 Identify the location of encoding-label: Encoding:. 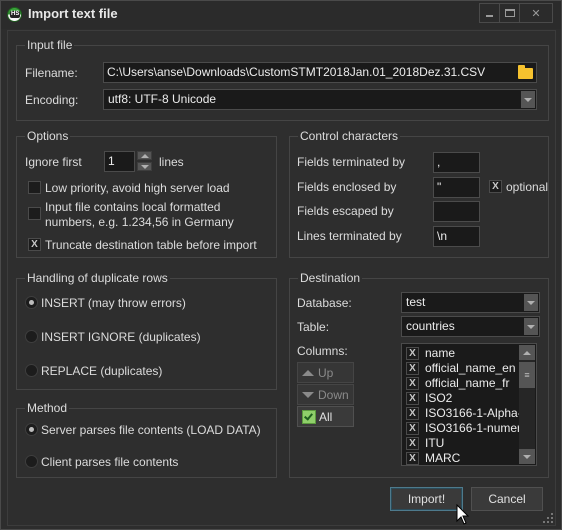
(52, 100).